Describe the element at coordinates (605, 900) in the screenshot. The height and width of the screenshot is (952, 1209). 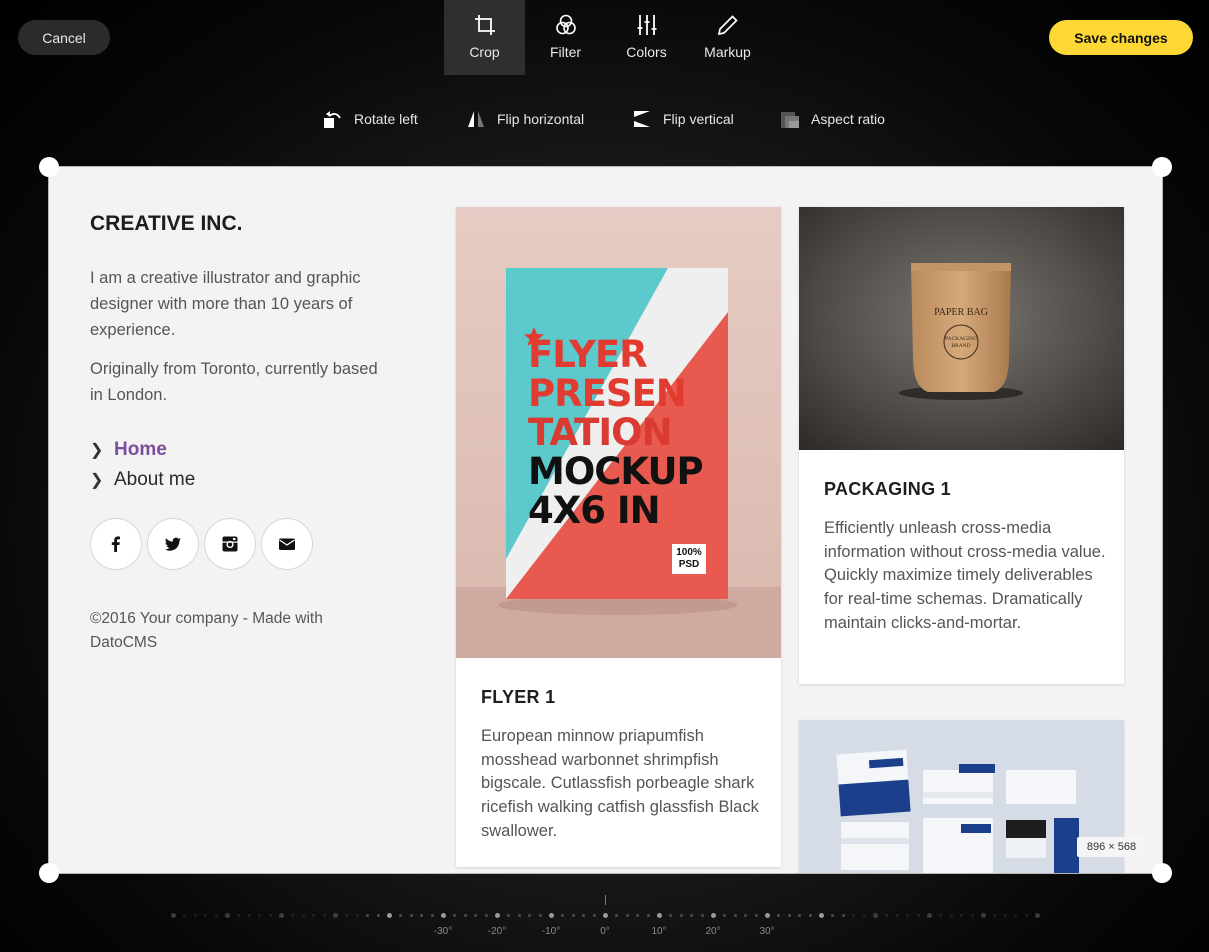
I see `ruler-center-indicator` at that location.